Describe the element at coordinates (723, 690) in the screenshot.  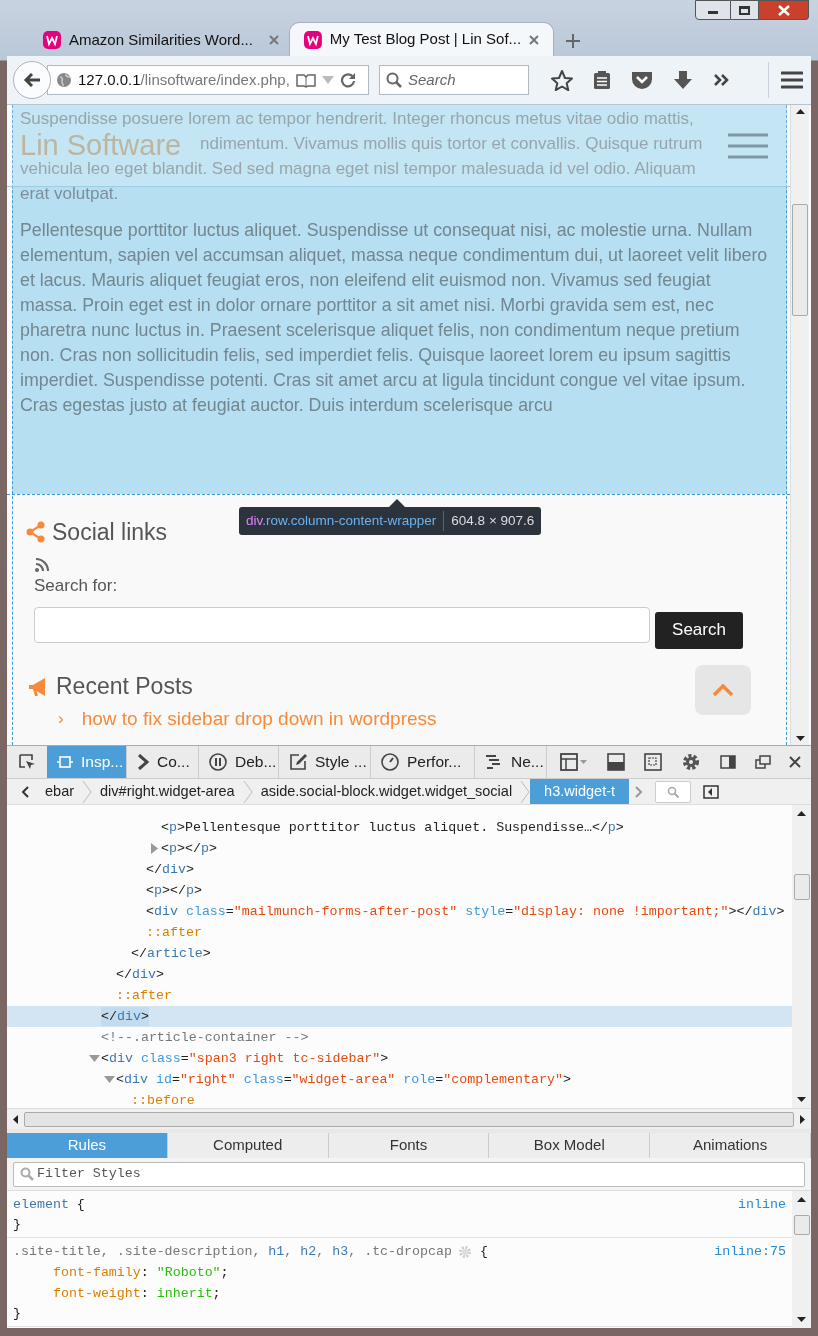
I see `chevron-up-icon` at that location.